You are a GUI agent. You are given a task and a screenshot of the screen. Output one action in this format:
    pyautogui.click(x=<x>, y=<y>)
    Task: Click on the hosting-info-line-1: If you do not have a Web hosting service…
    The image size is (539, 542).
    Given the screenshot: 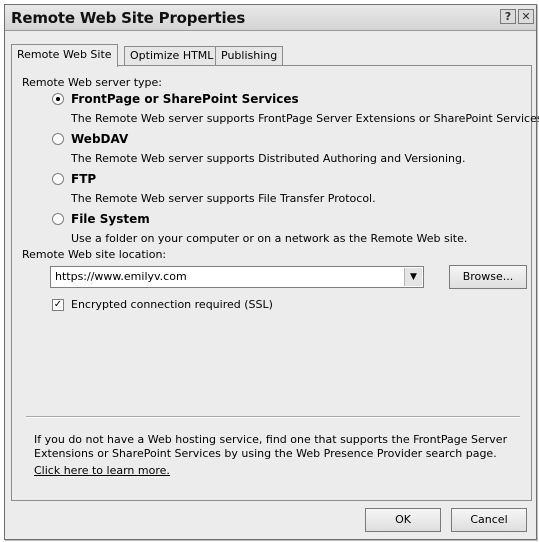 What is the action you would take?
    pyautogui.click(x=271, y=439)
    